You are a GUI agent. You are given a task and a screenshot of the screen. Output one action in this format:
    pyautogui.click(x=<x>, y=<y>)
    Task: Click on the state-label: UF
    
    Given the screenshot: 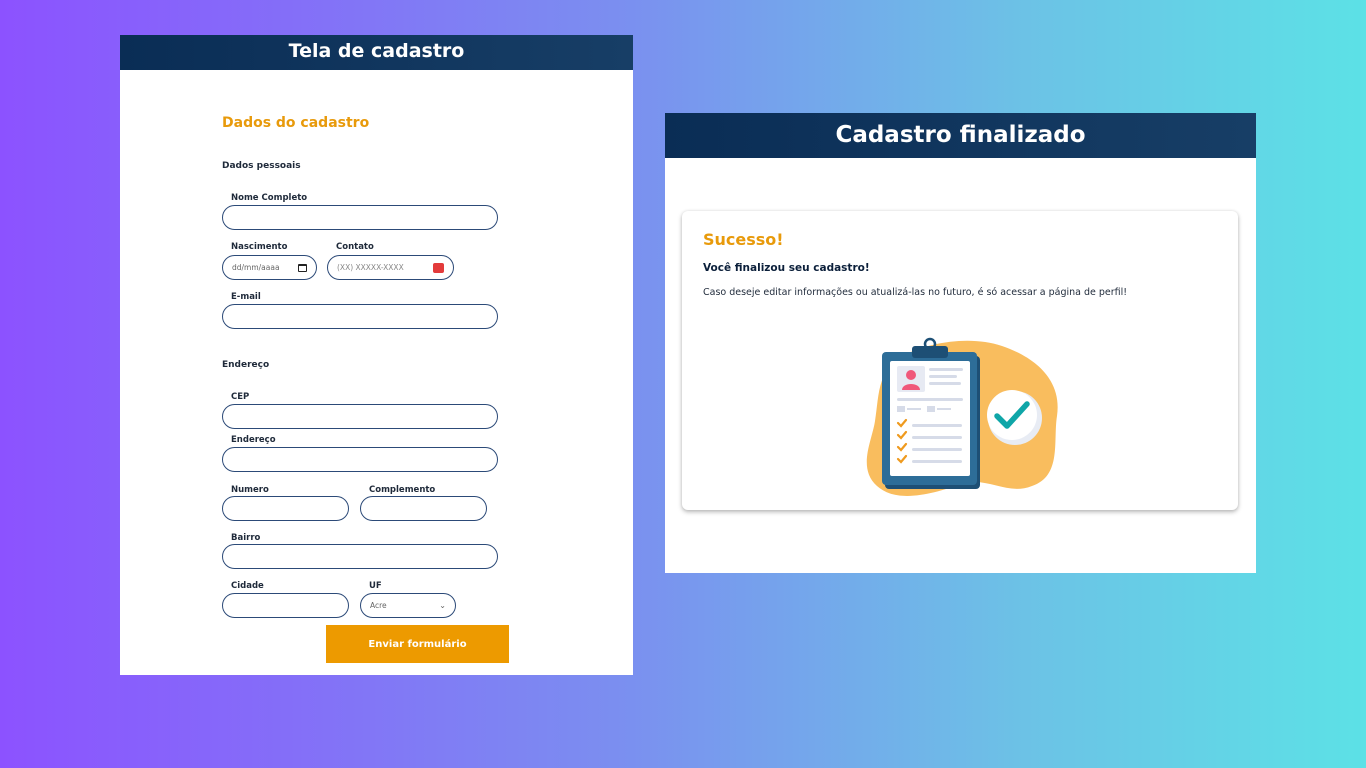 What is the action you would take?
    pyautogui.click(x=375, y=586)
    